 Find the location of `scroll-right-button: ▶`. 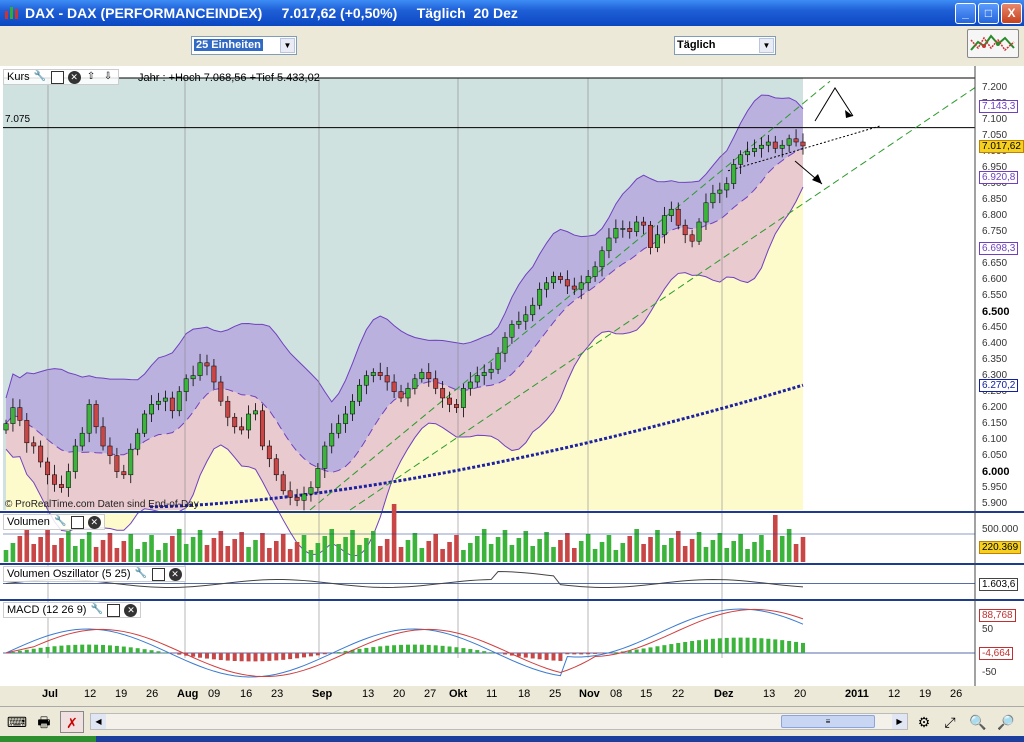

scroll-right-button: ▶ is located at coordinates (899, 721).